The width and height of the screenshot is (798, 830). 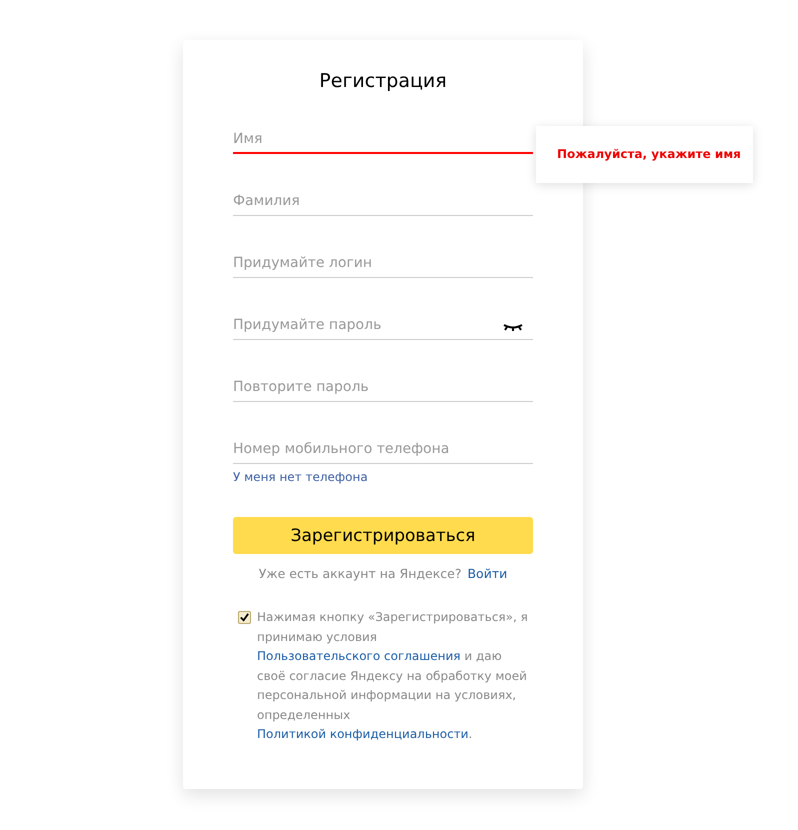 What do you see at coordinates (513, 327) in the screenshot?
I see `closed-eye-icon` at bounding box center [513, 327].